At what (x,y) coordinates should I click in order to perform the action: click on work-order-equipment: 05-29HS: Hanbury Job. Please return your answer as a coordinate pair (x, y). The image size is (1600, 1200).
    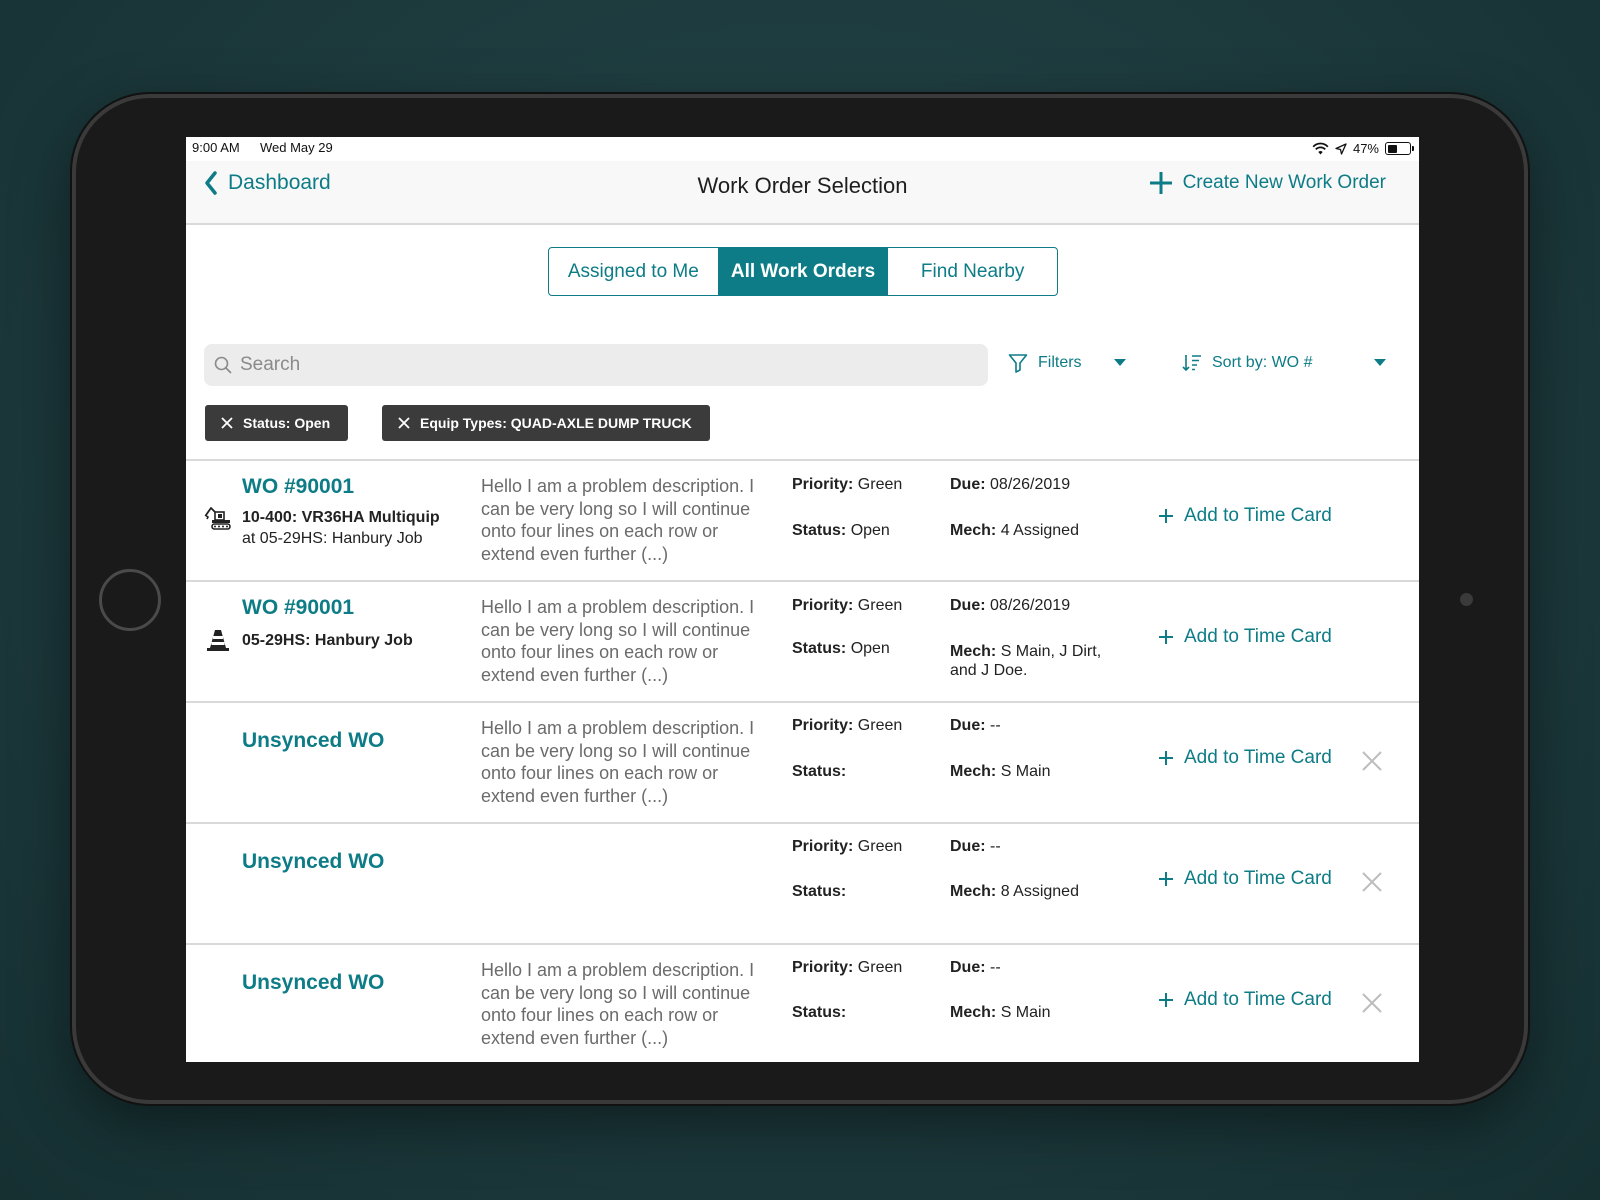
    Looking at the image, I should click on (327, 640).